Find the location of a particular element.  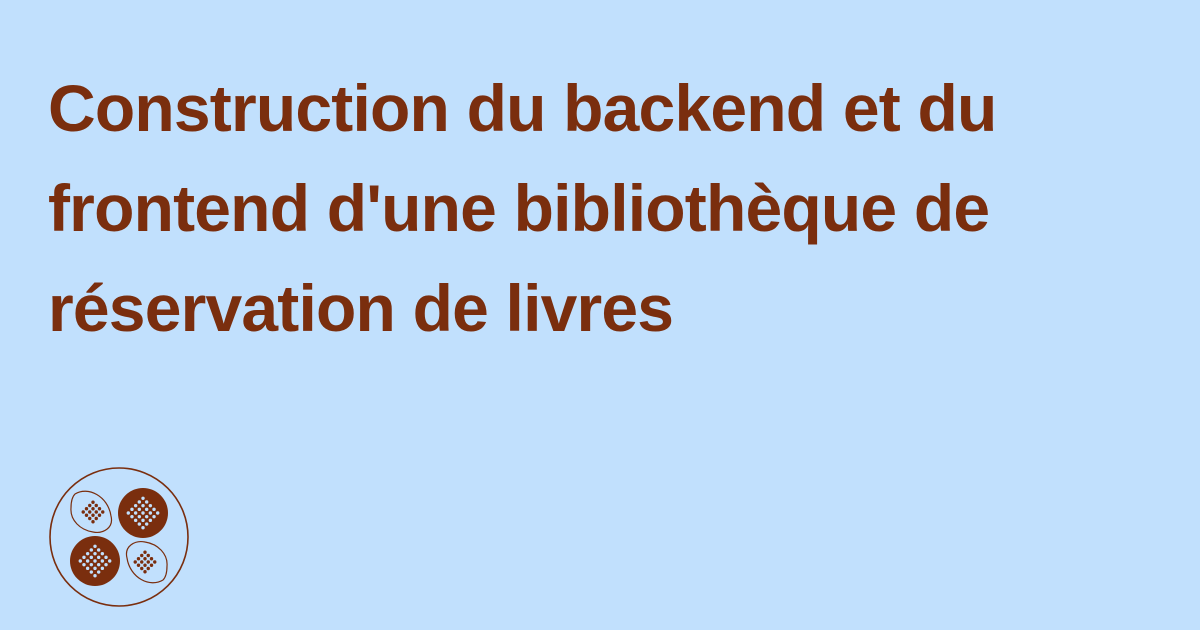

brand-logo-icon is located at coordinates (119, 537).